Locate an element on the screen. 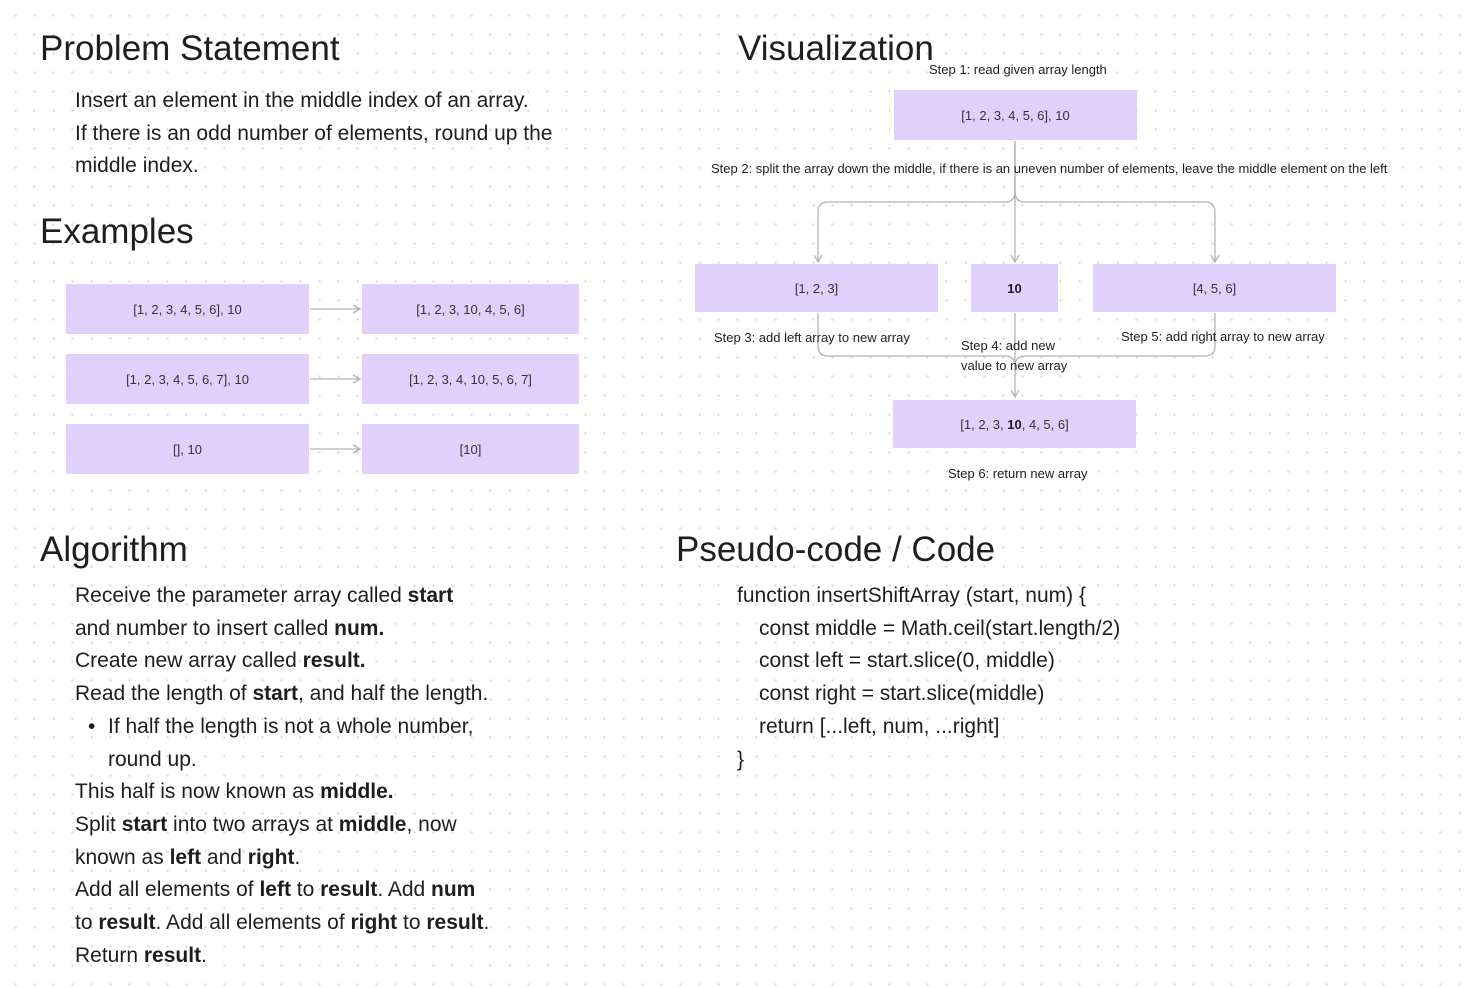 The image size is (1472, 988). algo-term: middle. is located at coordinates (357, 792).